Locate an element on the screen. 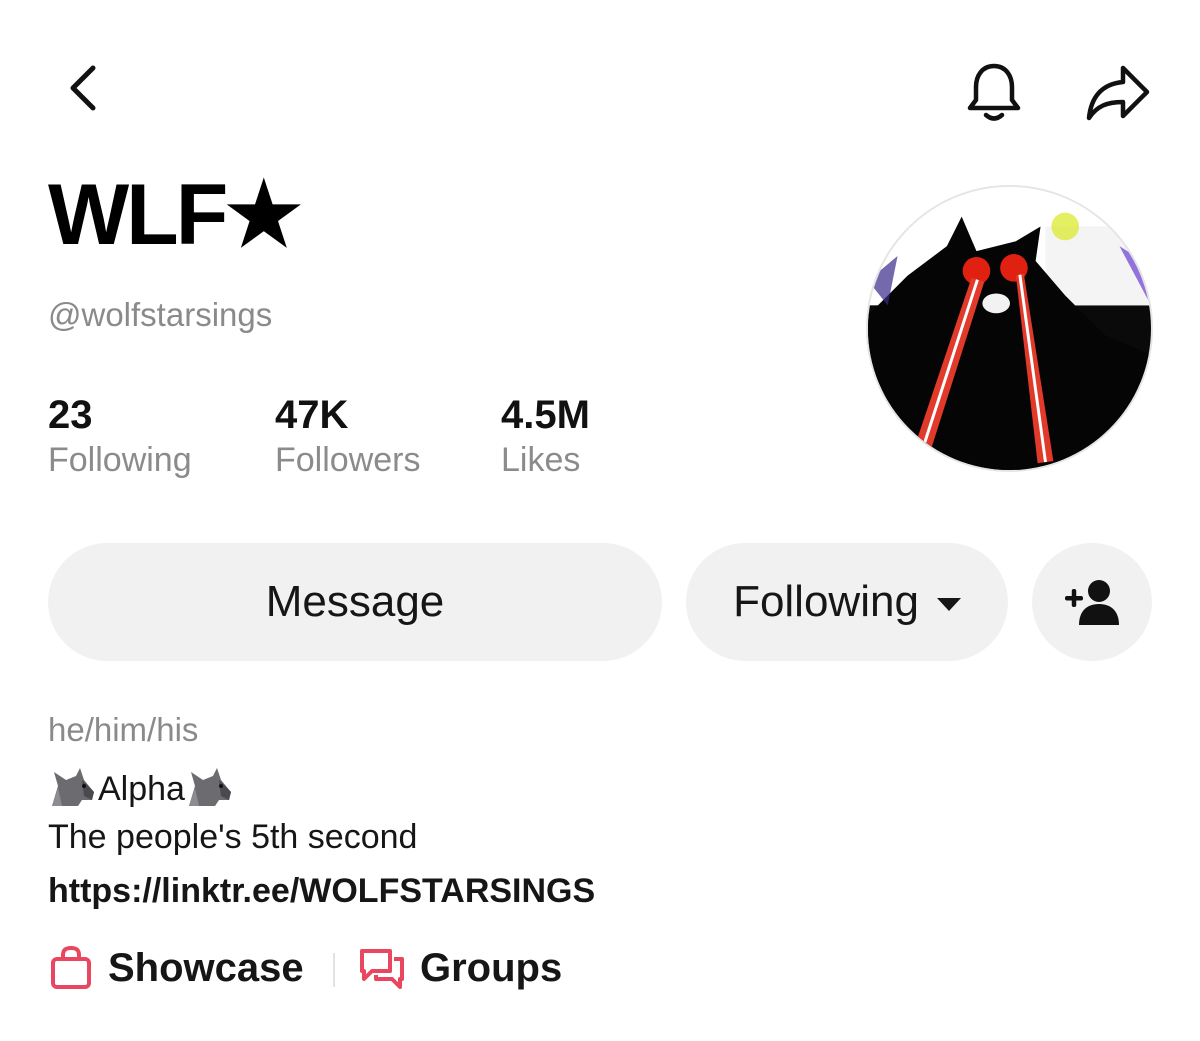  bio-line-1: Alpha is located at coordinates (141, 789).